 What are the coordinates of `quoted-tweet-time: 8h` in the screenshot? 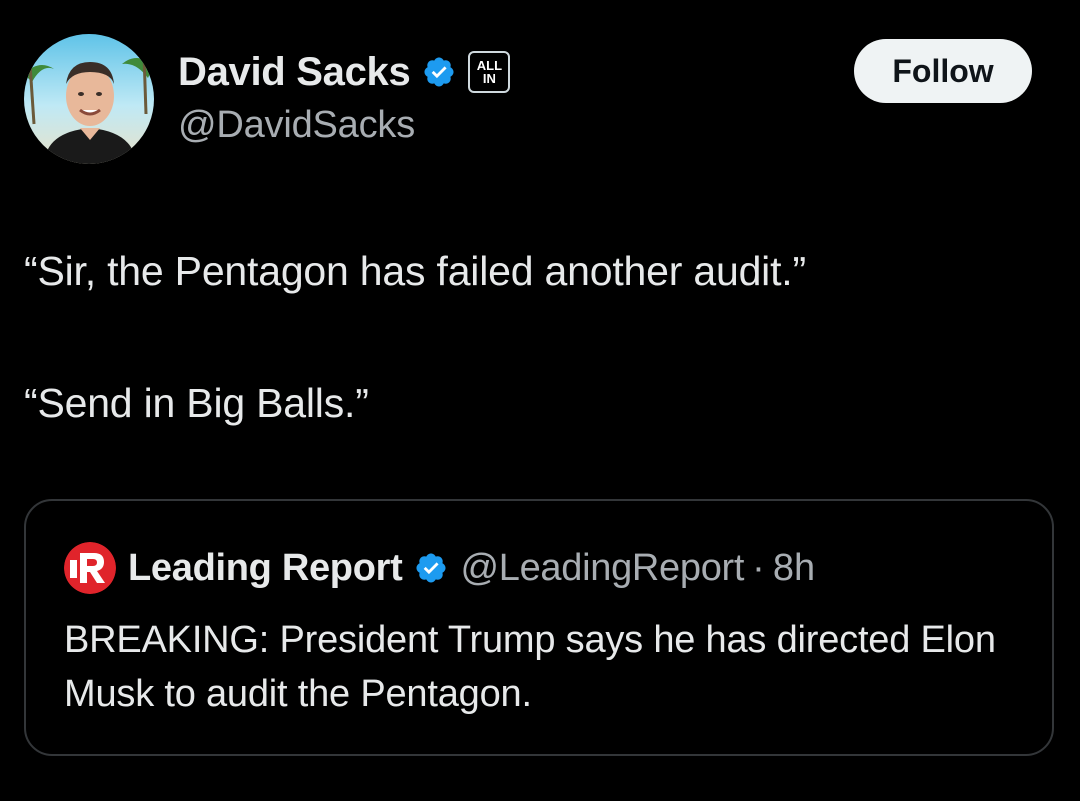 It's located at (794, 568).